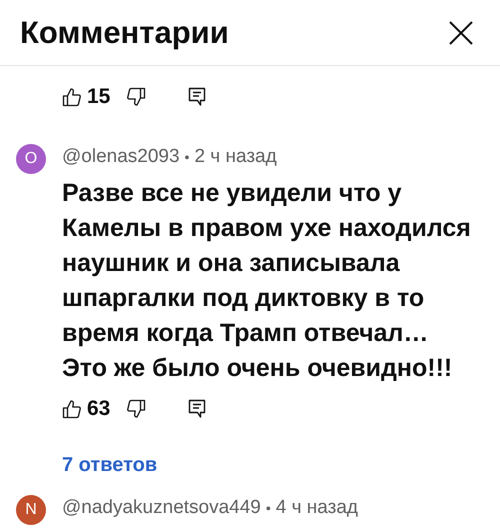  Describe the element at coordinates (317, 508) in the screenshot. I see `comment-time: 4 ч назад` at that location.